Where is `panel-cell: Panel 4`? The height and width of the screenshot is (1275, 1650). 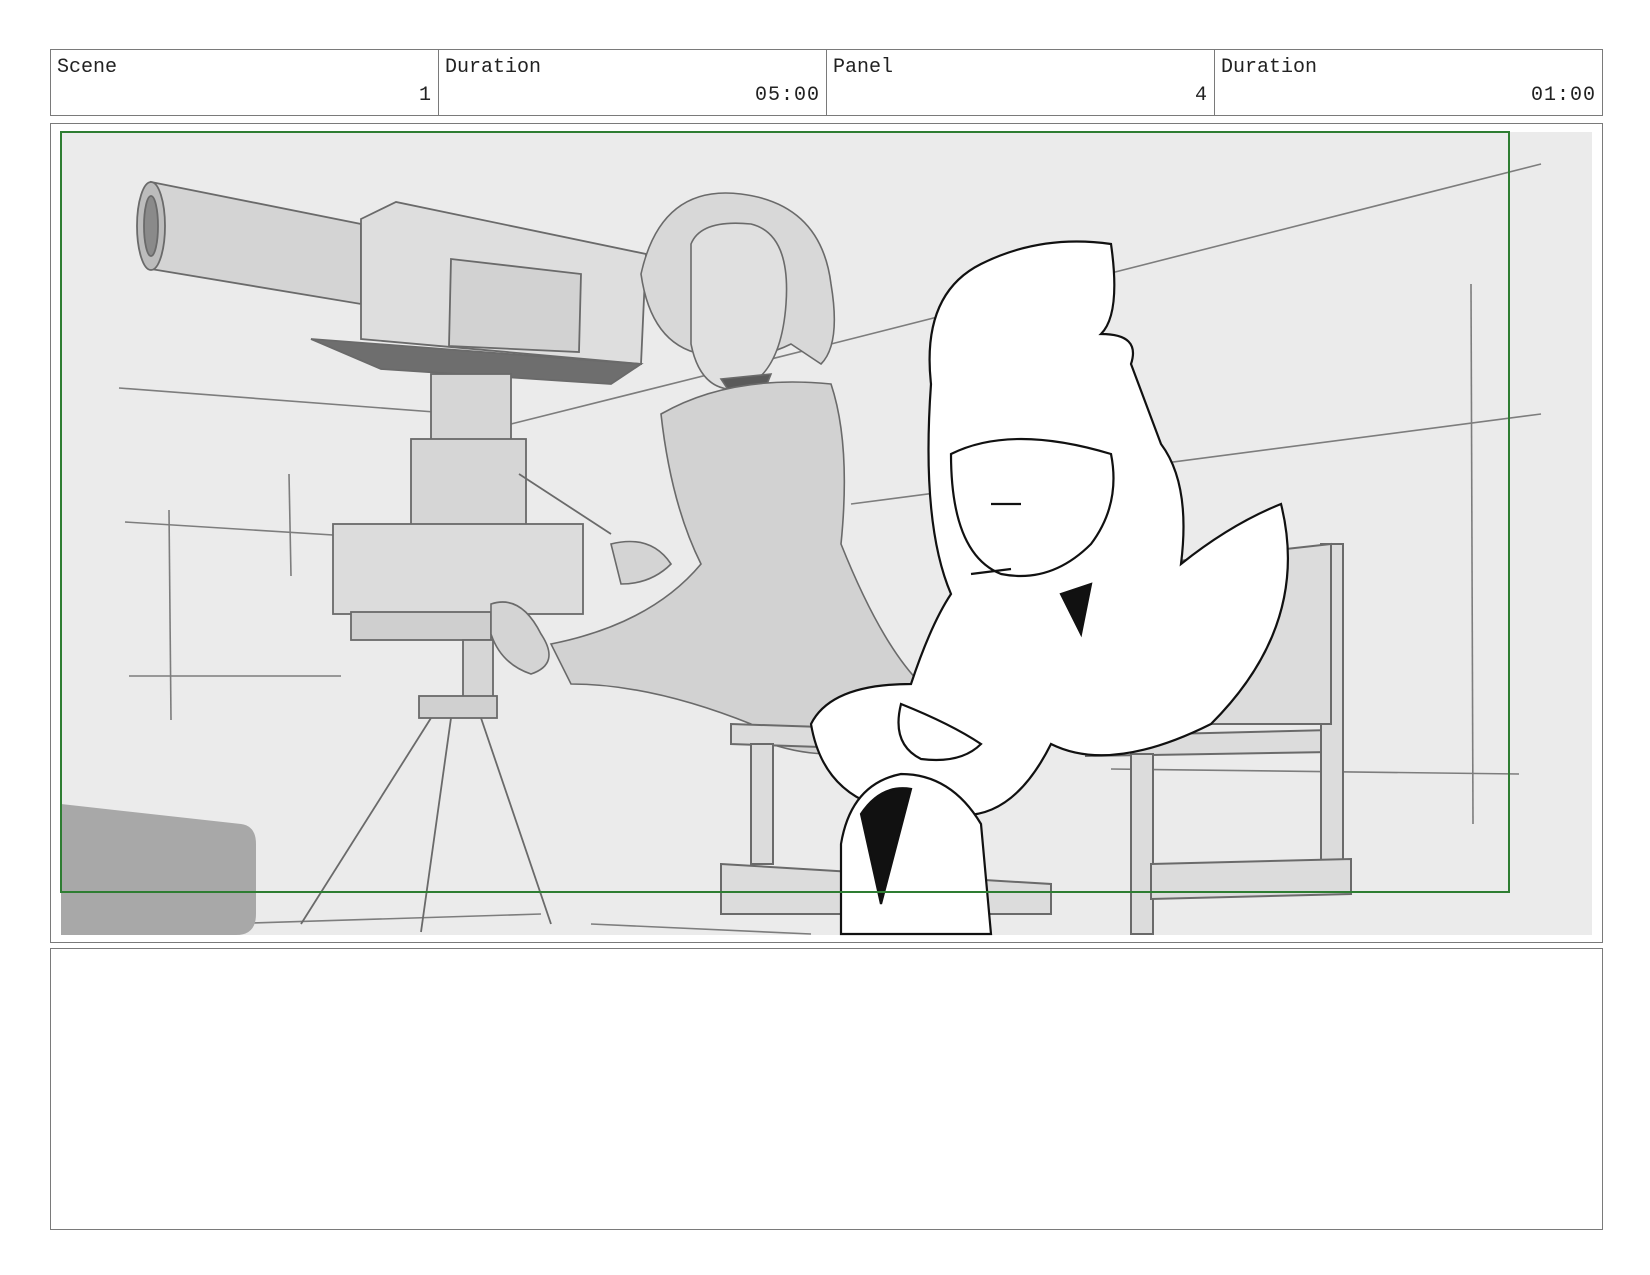
panel-cell: Panel 4 is located at coordinates (1021, 82).